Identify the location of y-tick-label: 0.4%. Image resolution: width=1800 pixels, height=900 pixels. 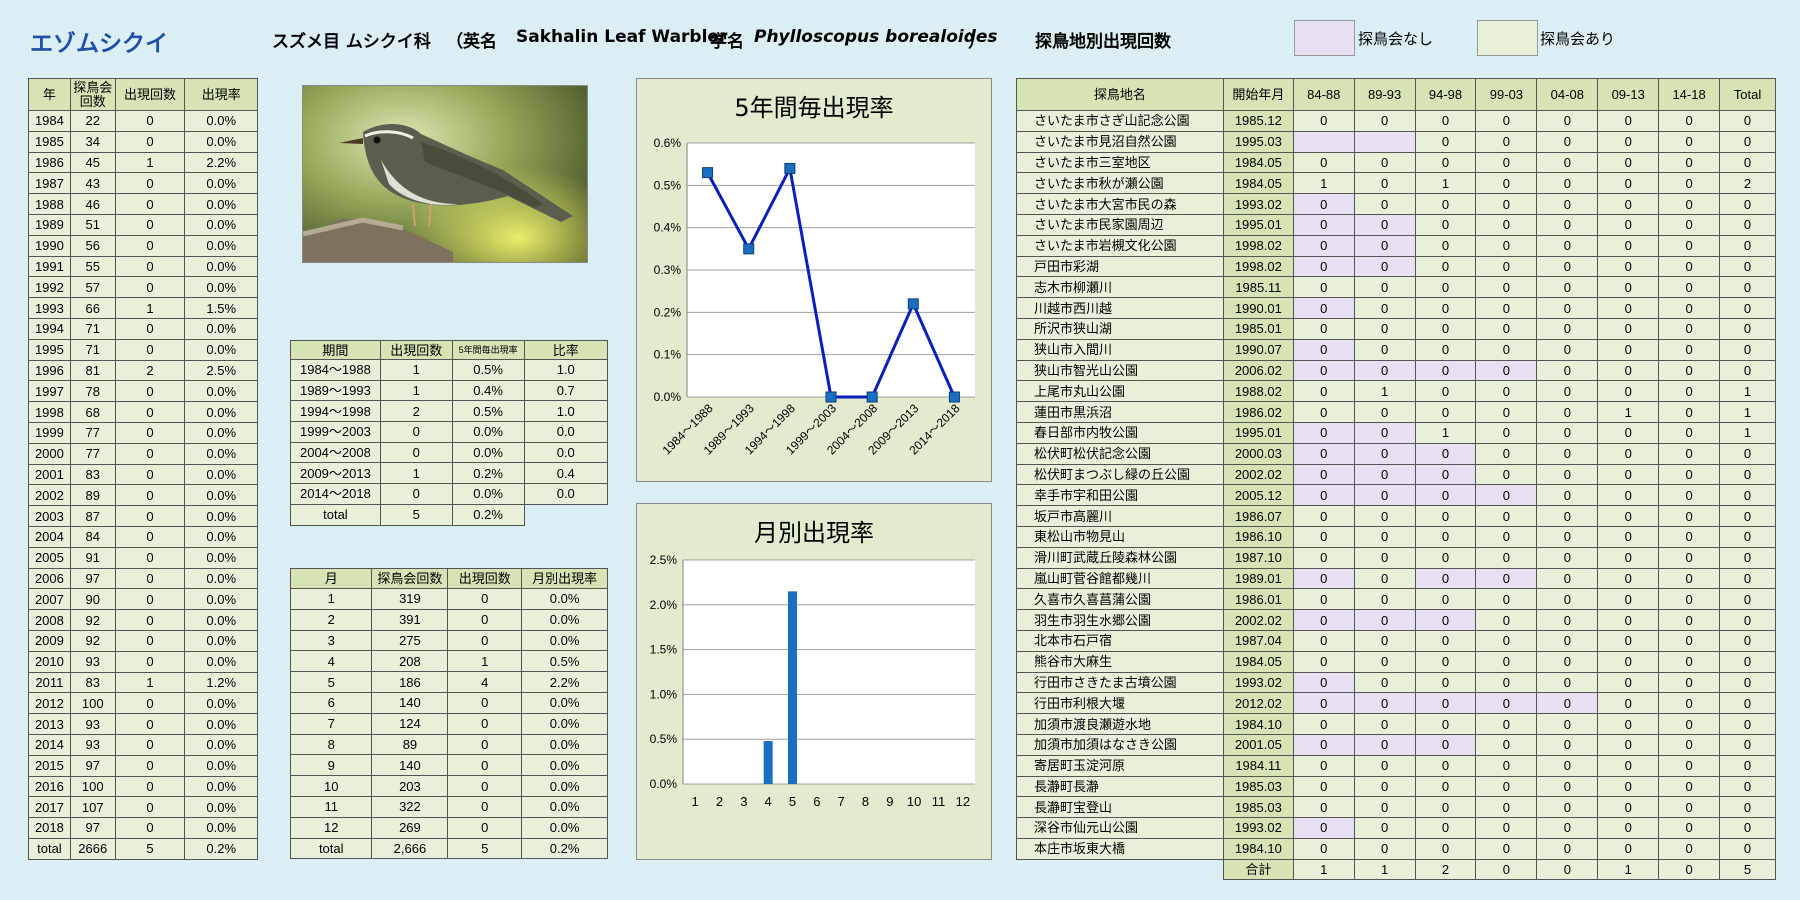
(668, 228).